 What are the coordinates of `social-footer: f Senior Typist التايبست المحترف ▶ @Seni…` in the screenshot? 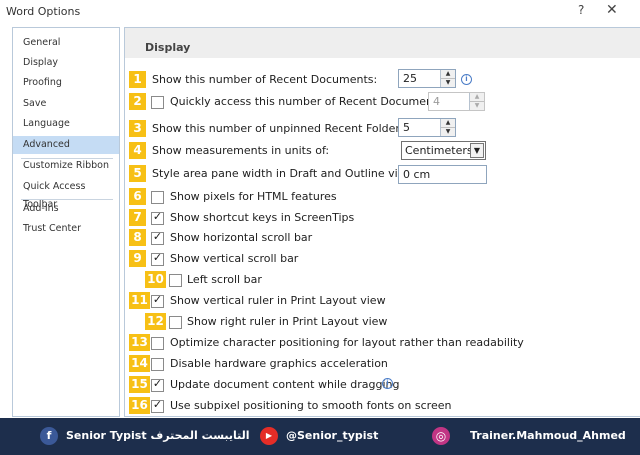 It's located at (320, 436).